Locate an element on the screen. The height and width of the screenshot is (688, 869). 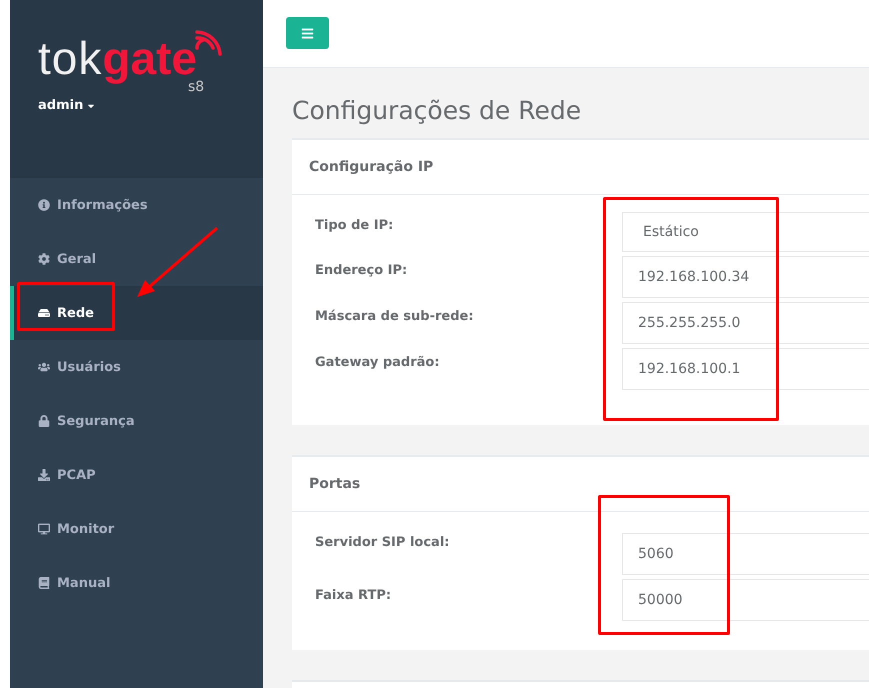
field-label: Gateway padrão: is located at coordinates (378, 363).